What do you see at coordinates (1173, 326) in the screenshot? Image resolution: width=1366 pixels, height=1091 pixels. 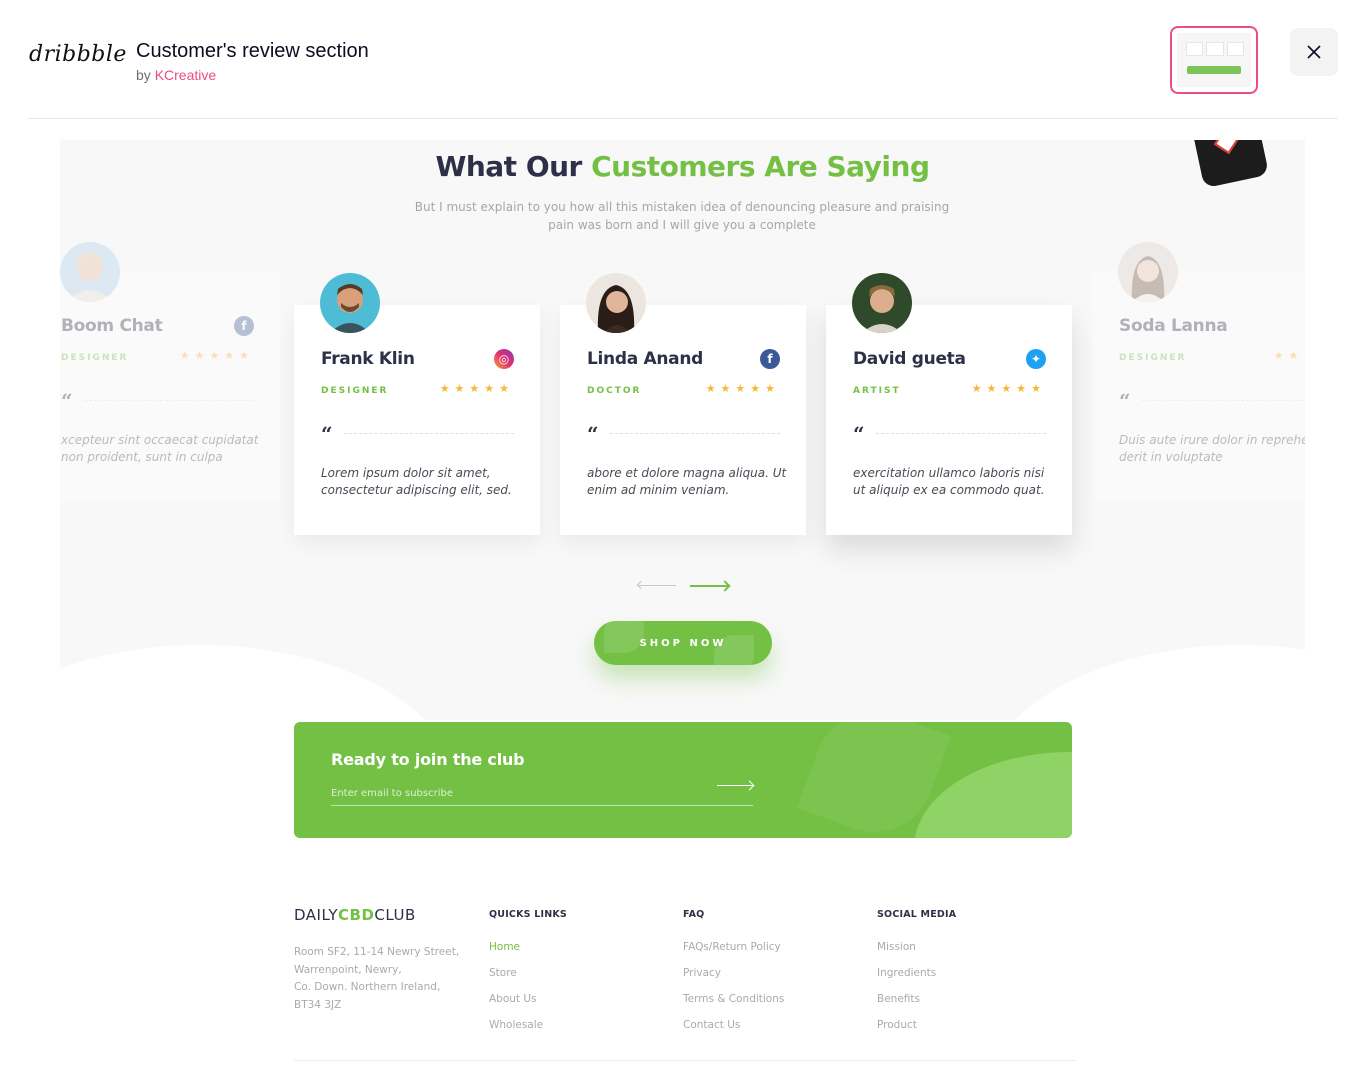 I see `reviewer-name: Soda Lanna` at bounding box center [1173, 326].